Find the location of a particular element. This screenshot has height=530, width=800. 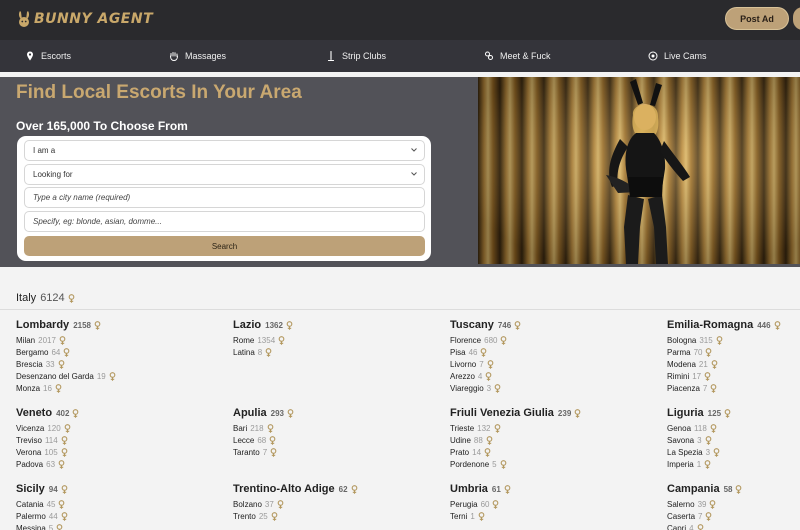

city-input is located at coordinates (223, 197).